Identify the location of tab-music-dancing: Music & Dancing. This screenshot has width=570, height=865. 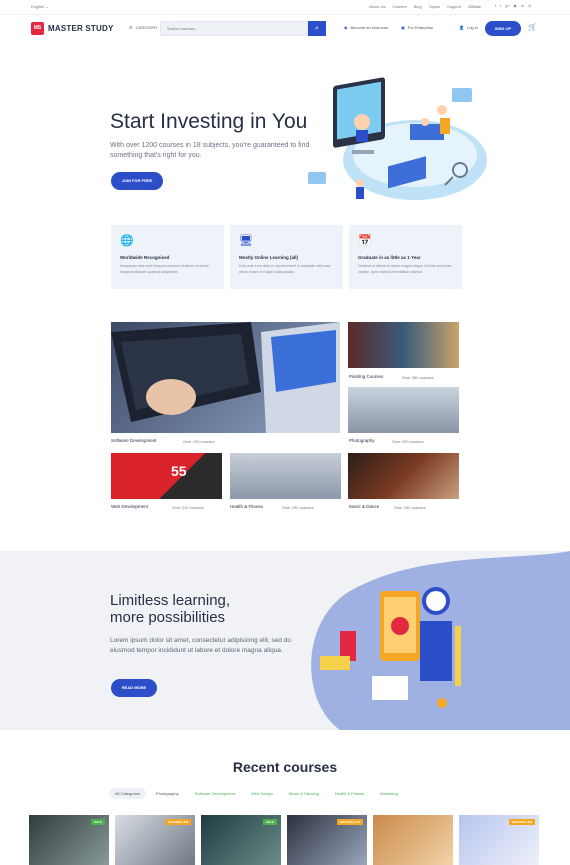
(304, 793).